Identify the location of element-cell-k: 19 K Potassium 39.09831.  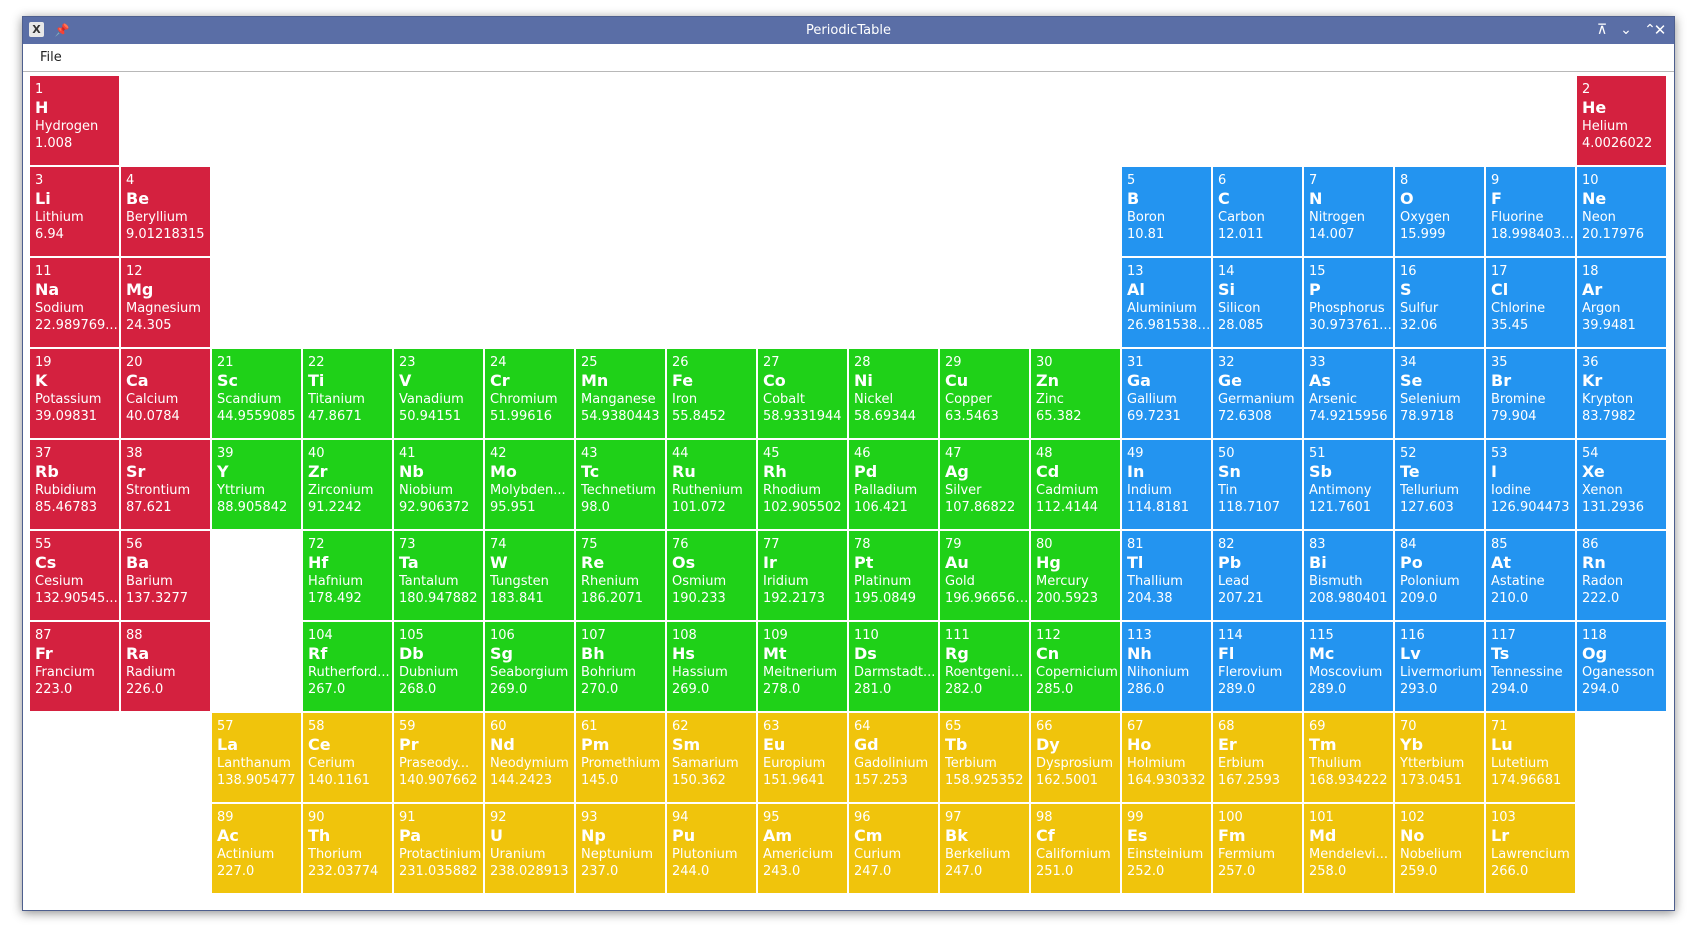
(74, 393).